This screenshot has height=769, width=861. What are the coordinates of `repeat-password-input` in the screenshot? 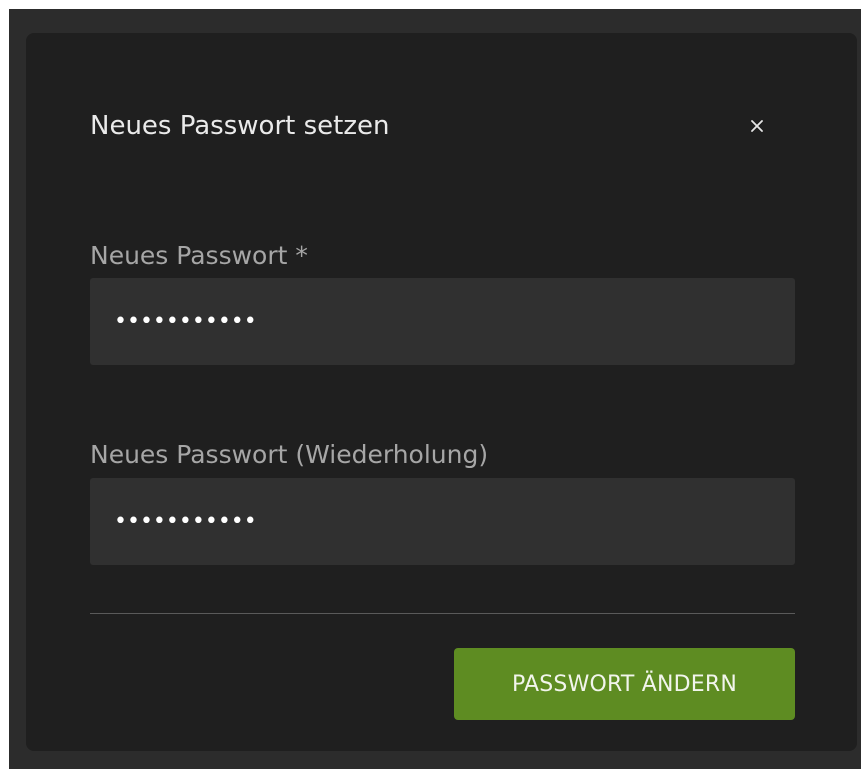 It's located at (442, 521).